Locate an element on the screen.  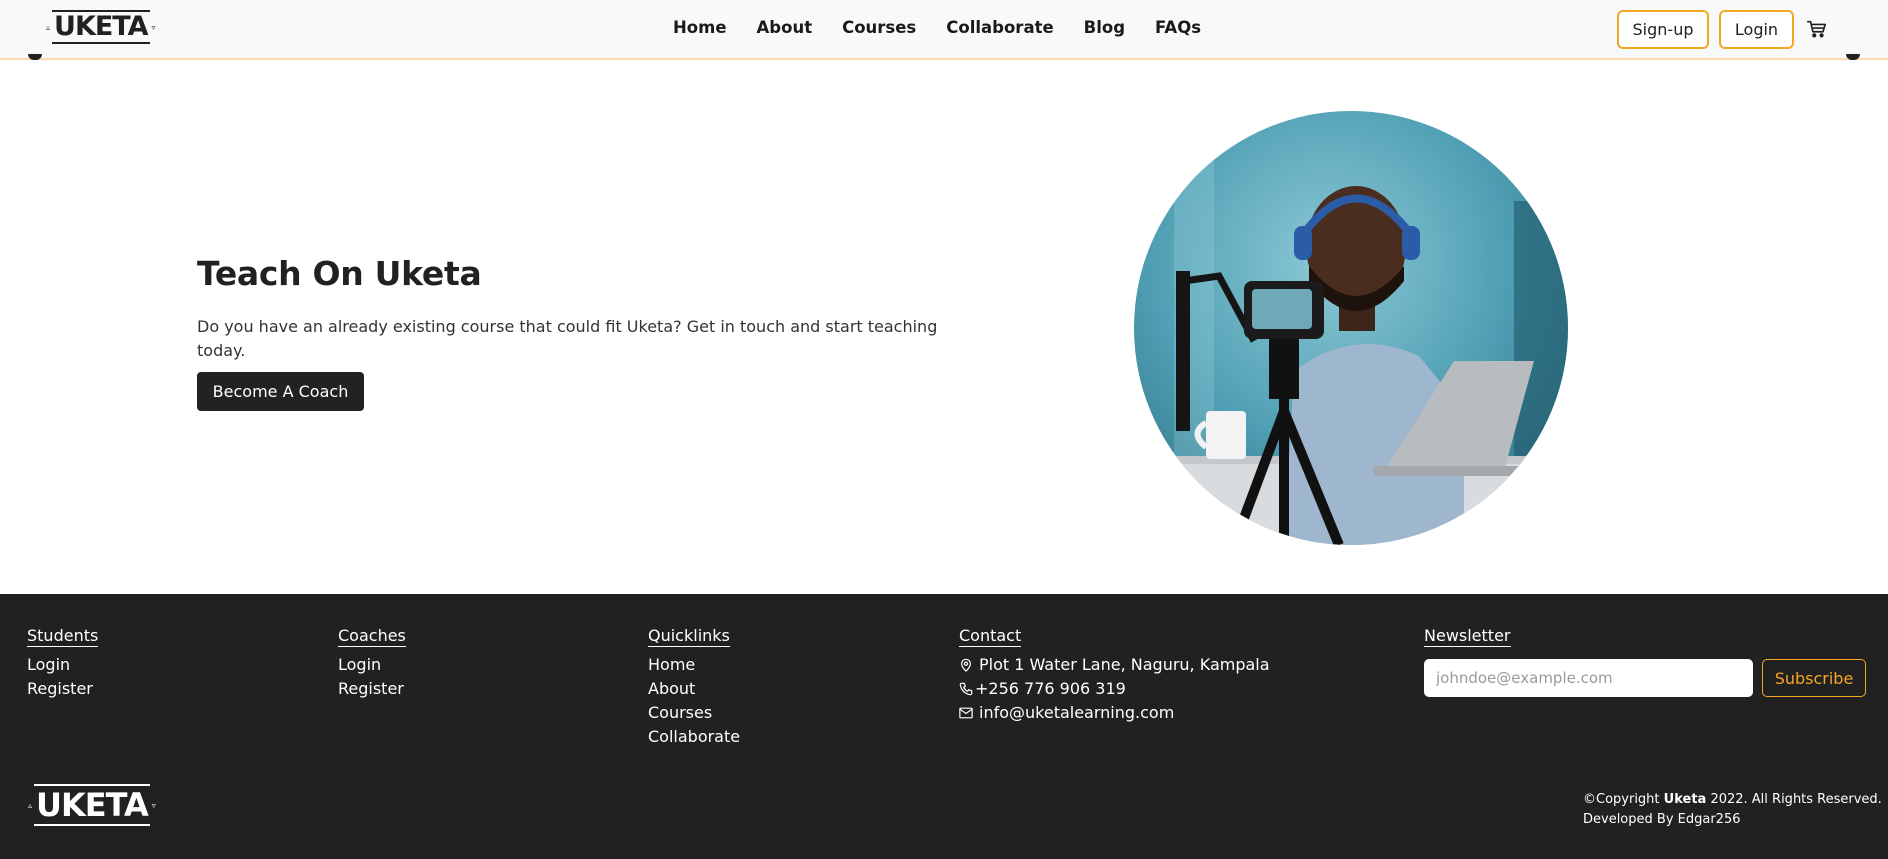
logo-text: UKETA is located at coordinates (101, 27).